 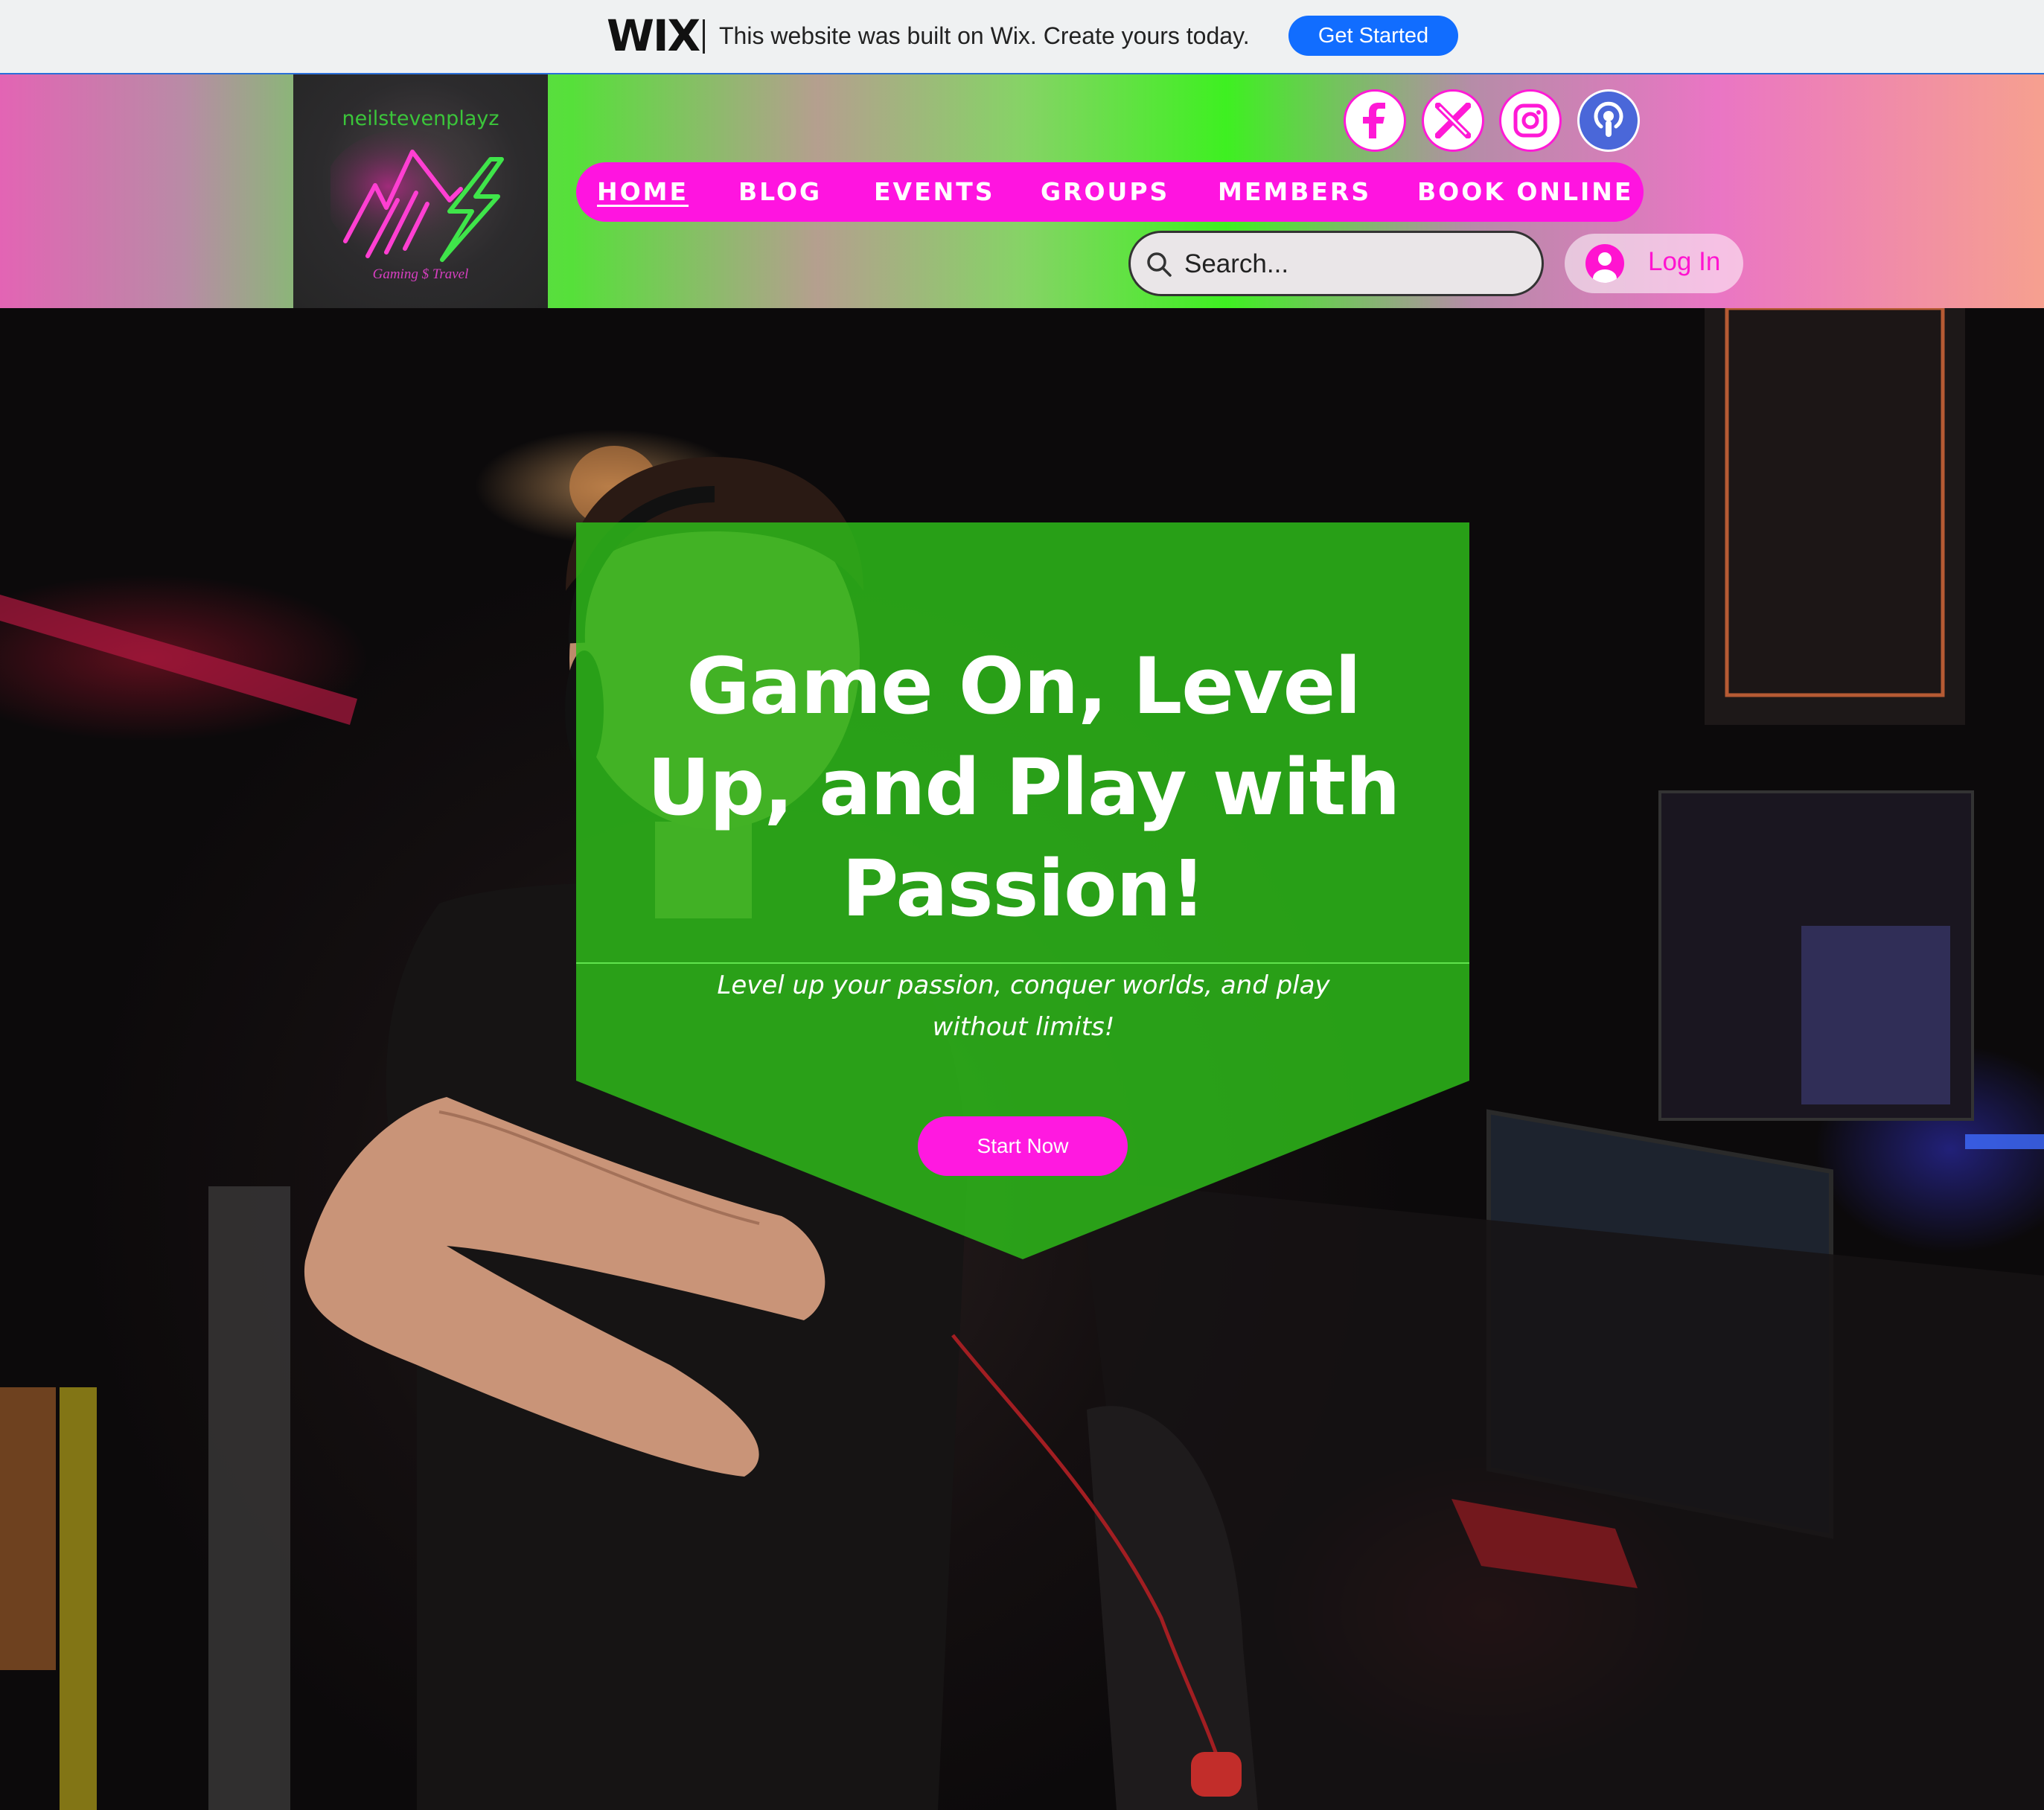 I want to click on search-input, so click(x=1355, y=264).